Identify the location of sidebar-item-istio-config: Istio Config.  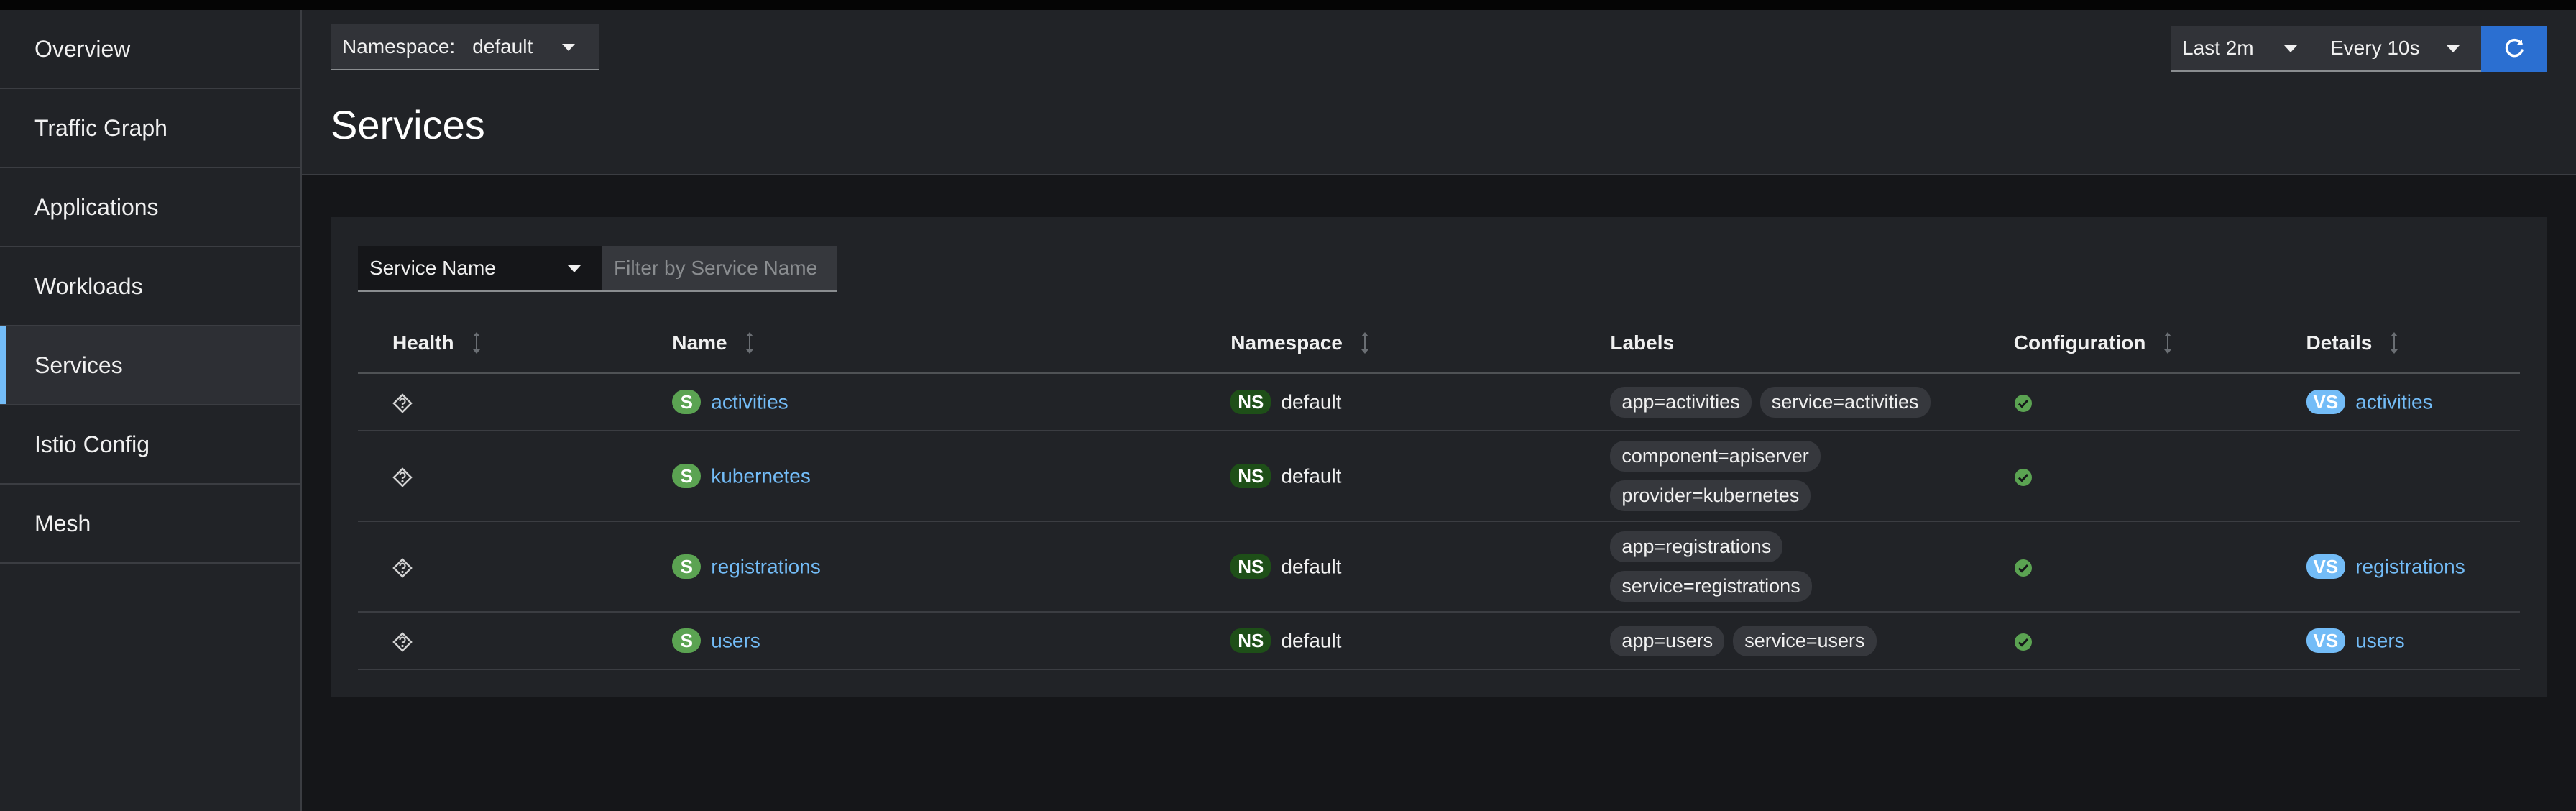
(150, 445).